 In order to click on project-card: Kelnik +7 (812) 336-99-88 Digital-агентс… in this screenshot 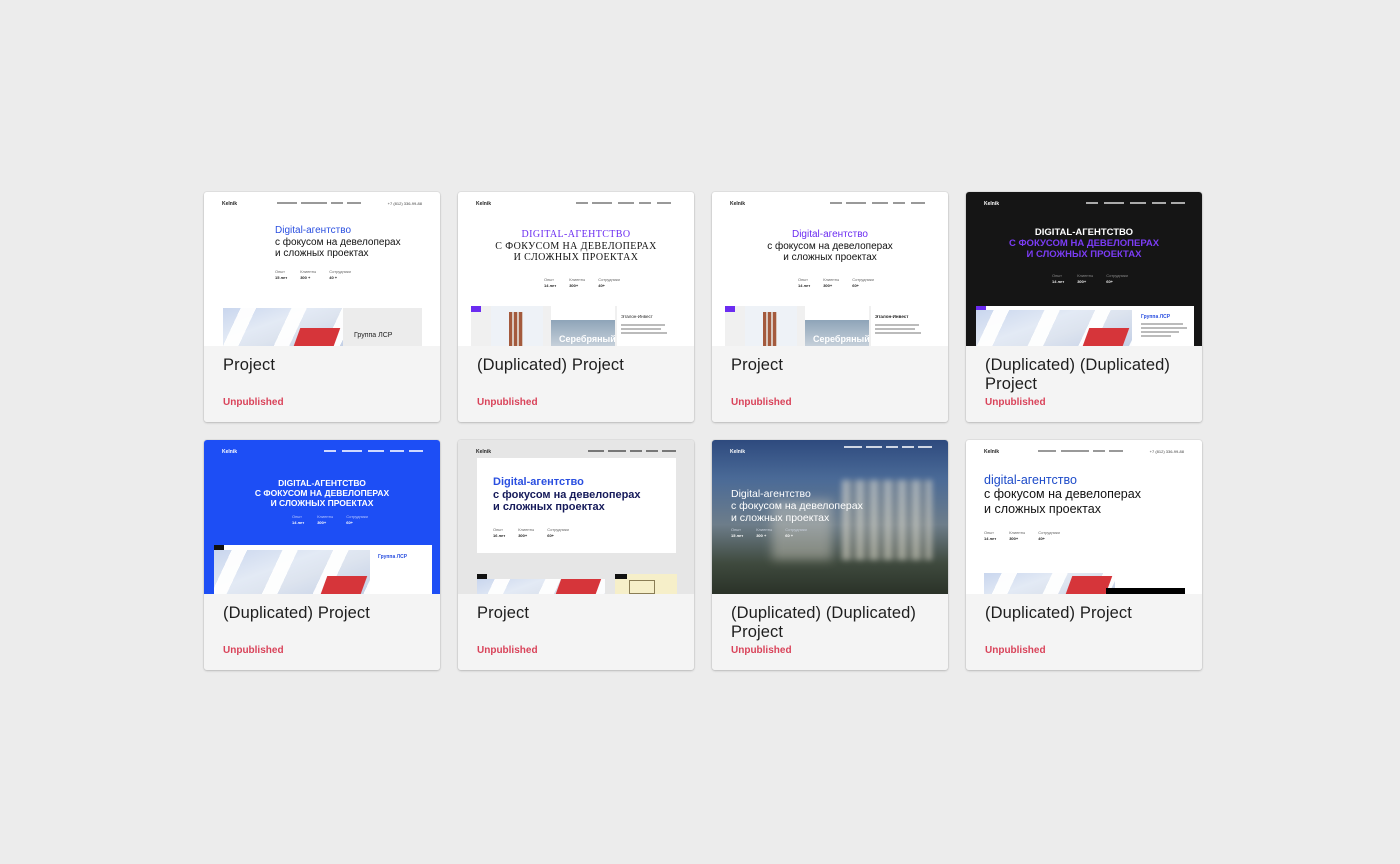, I will do `click(322, 307)`.